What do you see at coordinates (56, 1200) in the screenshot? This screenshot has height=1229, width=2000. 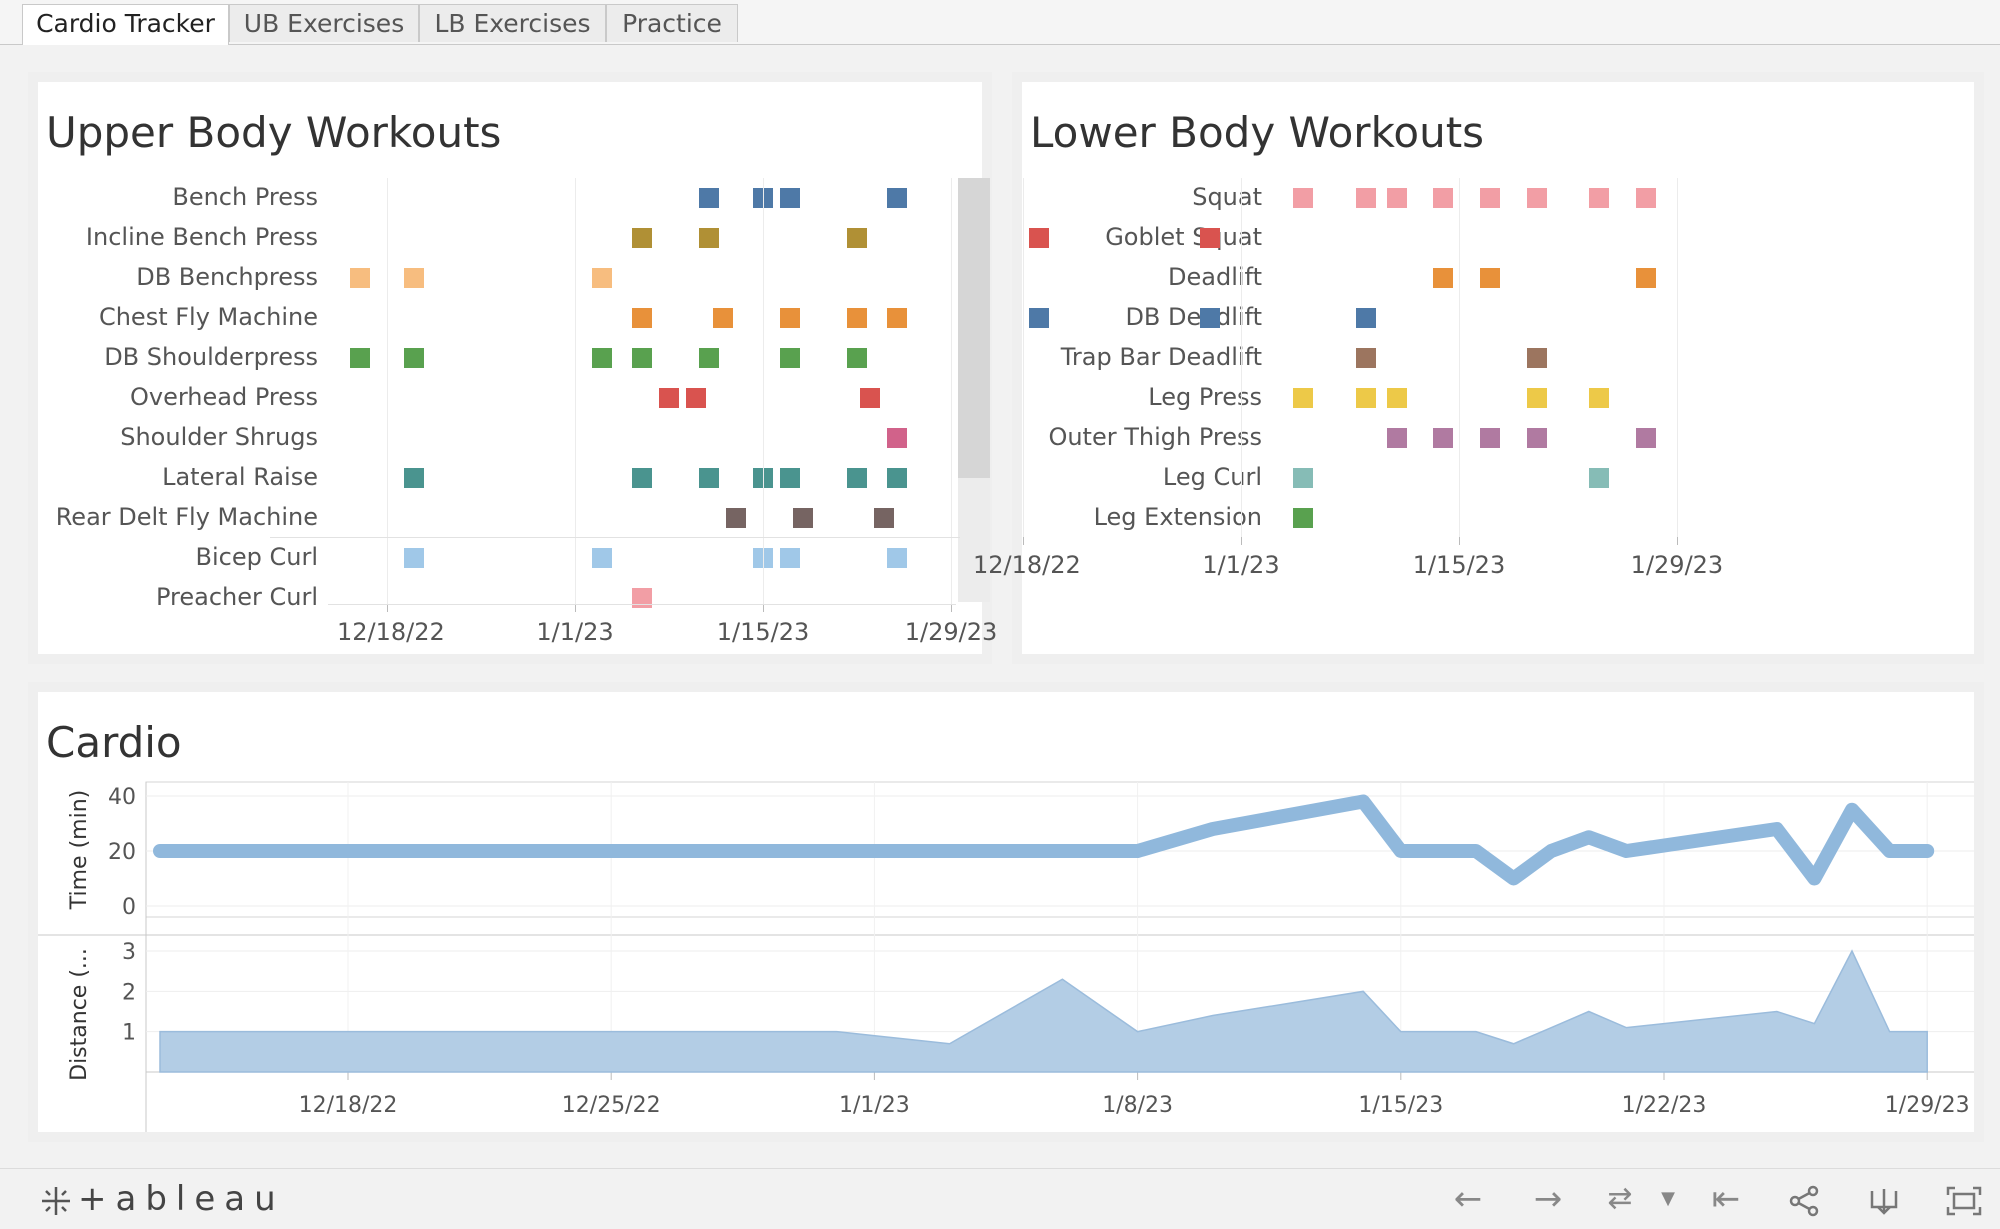 I see `tableau-logo-icon` at bounding box center [56, 1200].